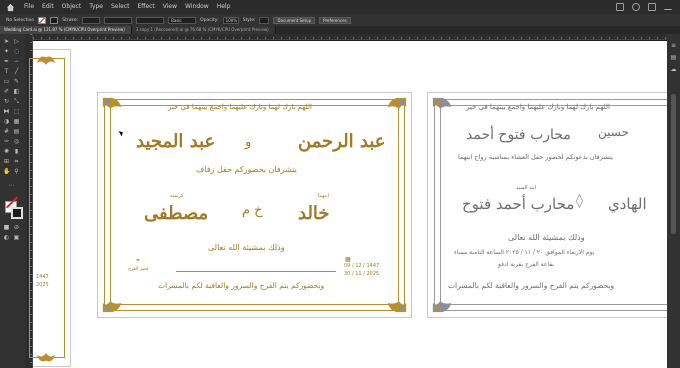 This screenshot has width=680, height=368. Describe the element at coordinates (120, 7) in the screenshot. I see `menu-select: Select` at that location.